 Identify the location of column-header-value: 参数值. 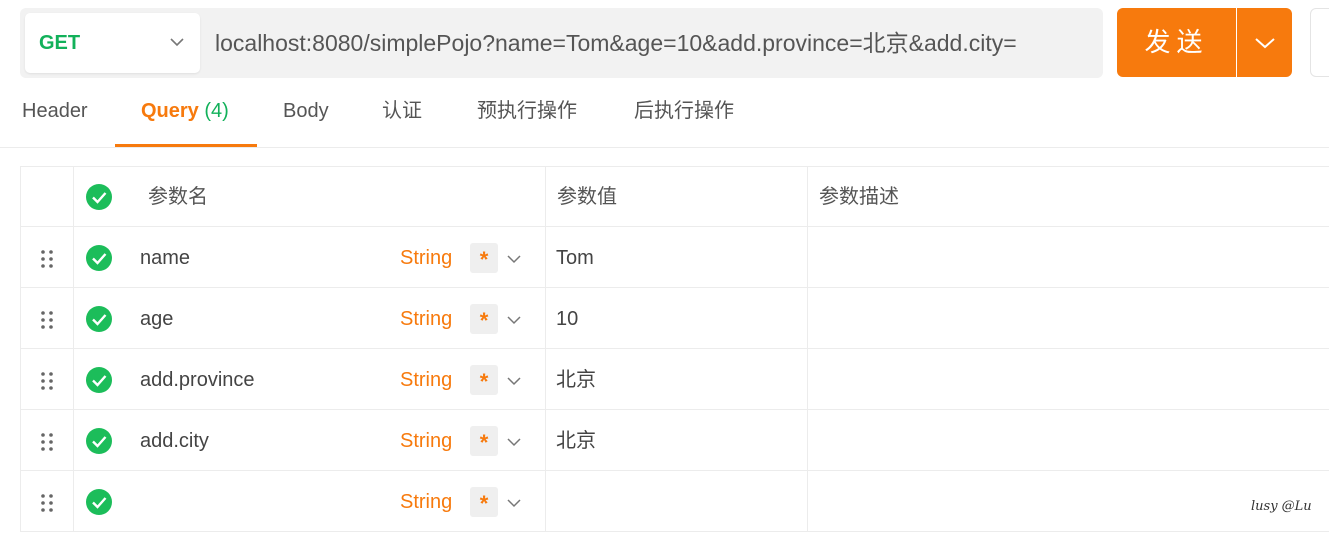
(587, 197).